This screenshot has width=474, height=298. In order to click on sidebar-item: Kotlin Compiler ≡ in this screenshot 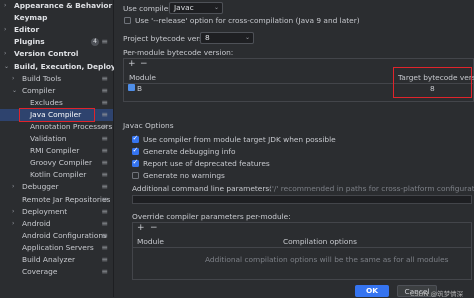, I will do `click(56, 175)`.